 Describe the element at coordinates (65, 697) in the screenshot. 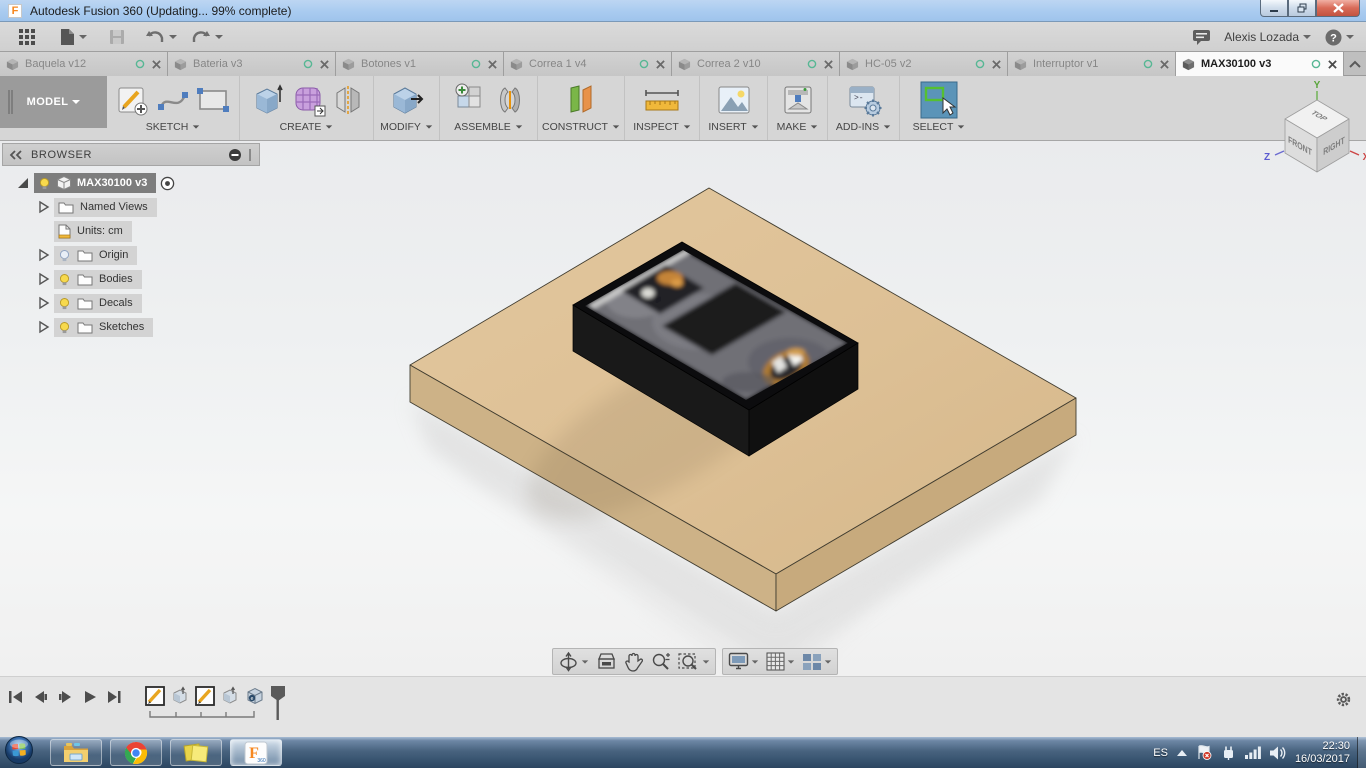

I see `step-forward-button` at that location.